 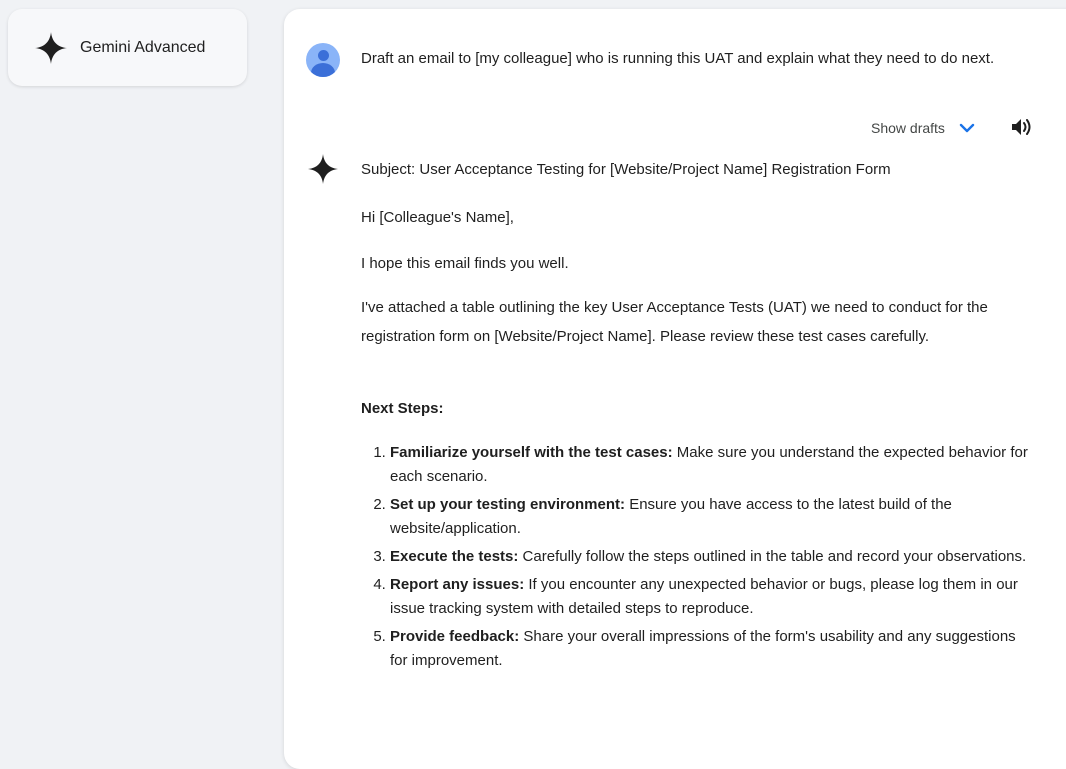 I want to click on email-opening: I hope this email finds you well., so click(x=465, y=263).